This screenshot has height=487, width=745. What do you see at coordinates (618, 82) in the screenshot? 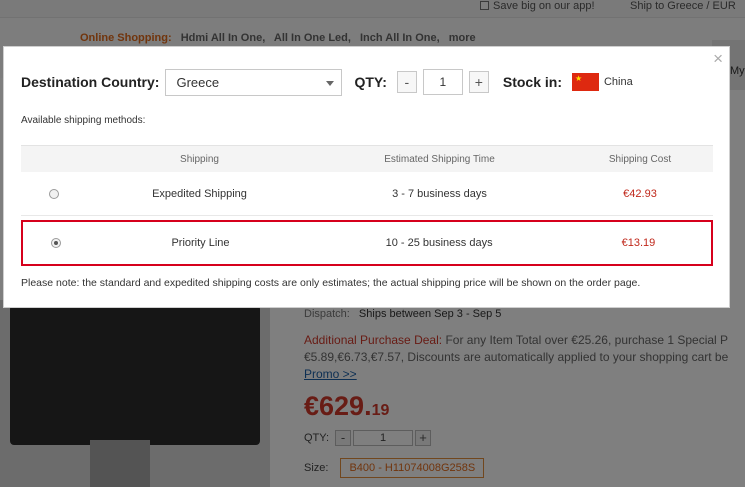
I see `stock-country: China` at bounding box center [618, 82].